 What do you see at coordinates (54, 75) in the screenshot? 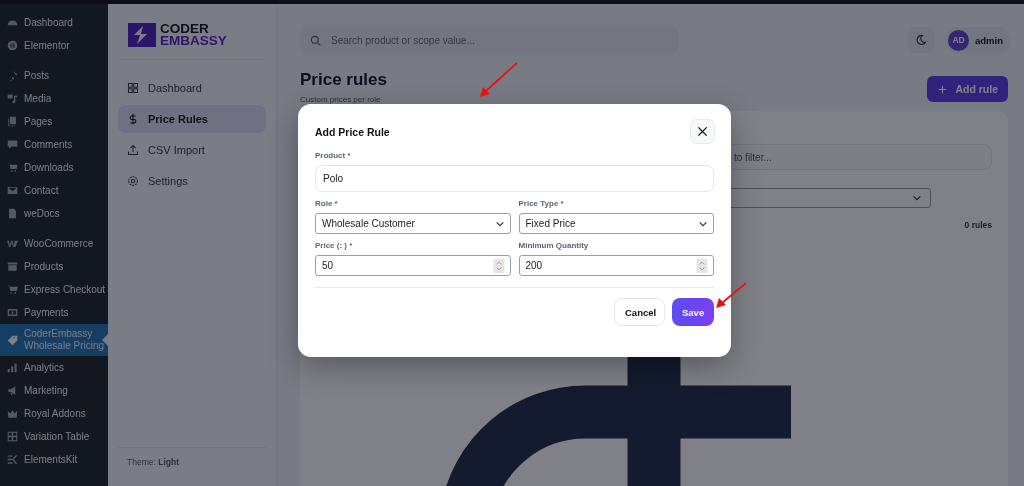
I see `menu-item: Posts` at bounding box center [54, 75].